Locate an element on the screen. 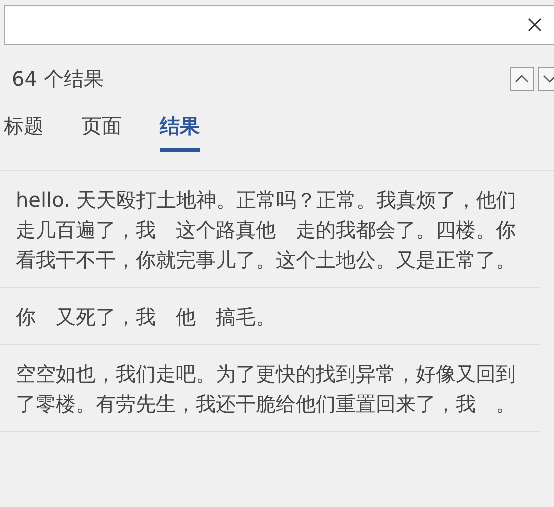  tab: 标题 is located at coordinates (24, 132).